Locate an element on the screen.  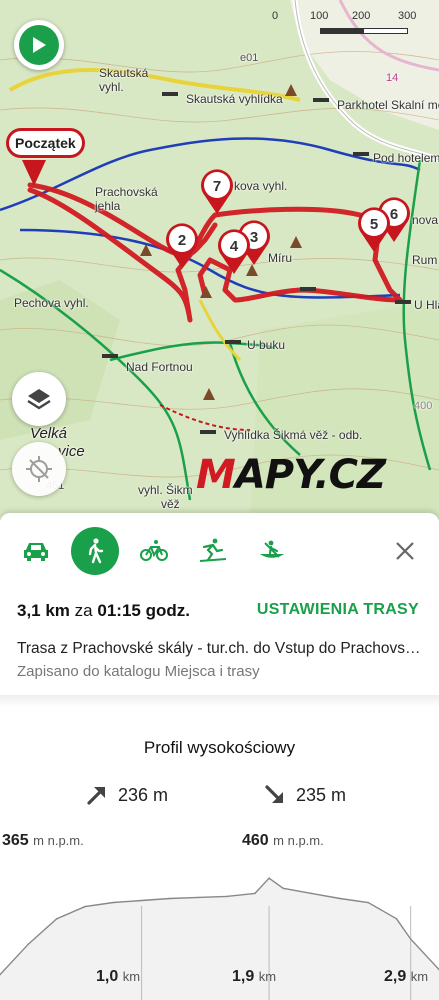
ascent-value: 236 m is located at coordinates (143, 794).